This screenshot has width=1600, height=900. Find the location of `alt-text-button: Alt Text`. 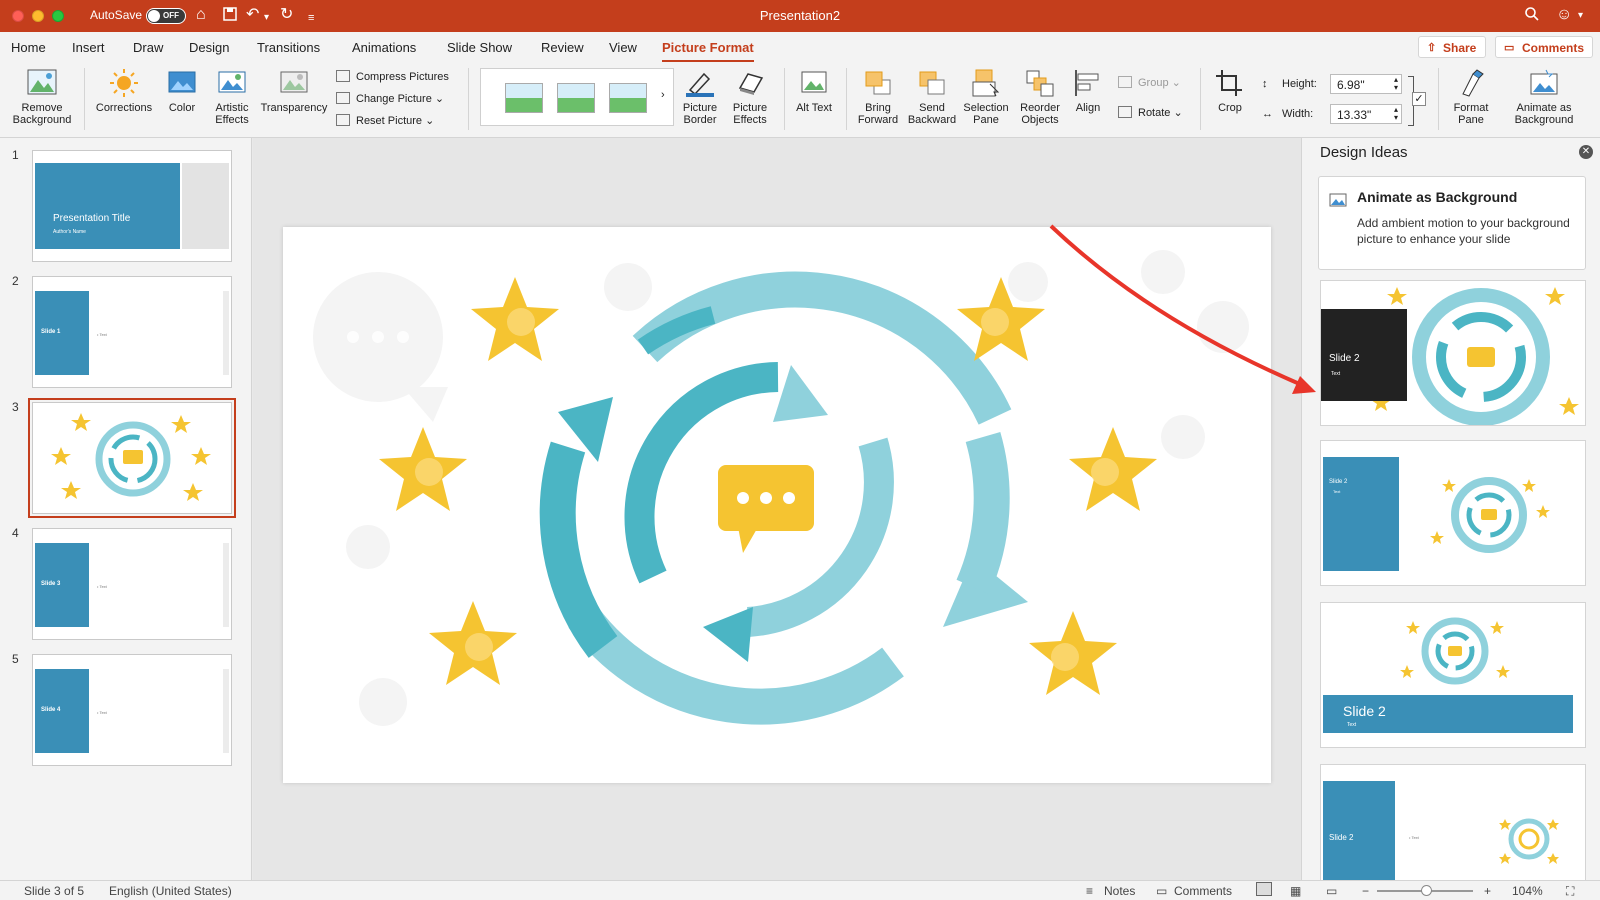

alt-text-button: Alt Text is located at coordinates (814, 91).